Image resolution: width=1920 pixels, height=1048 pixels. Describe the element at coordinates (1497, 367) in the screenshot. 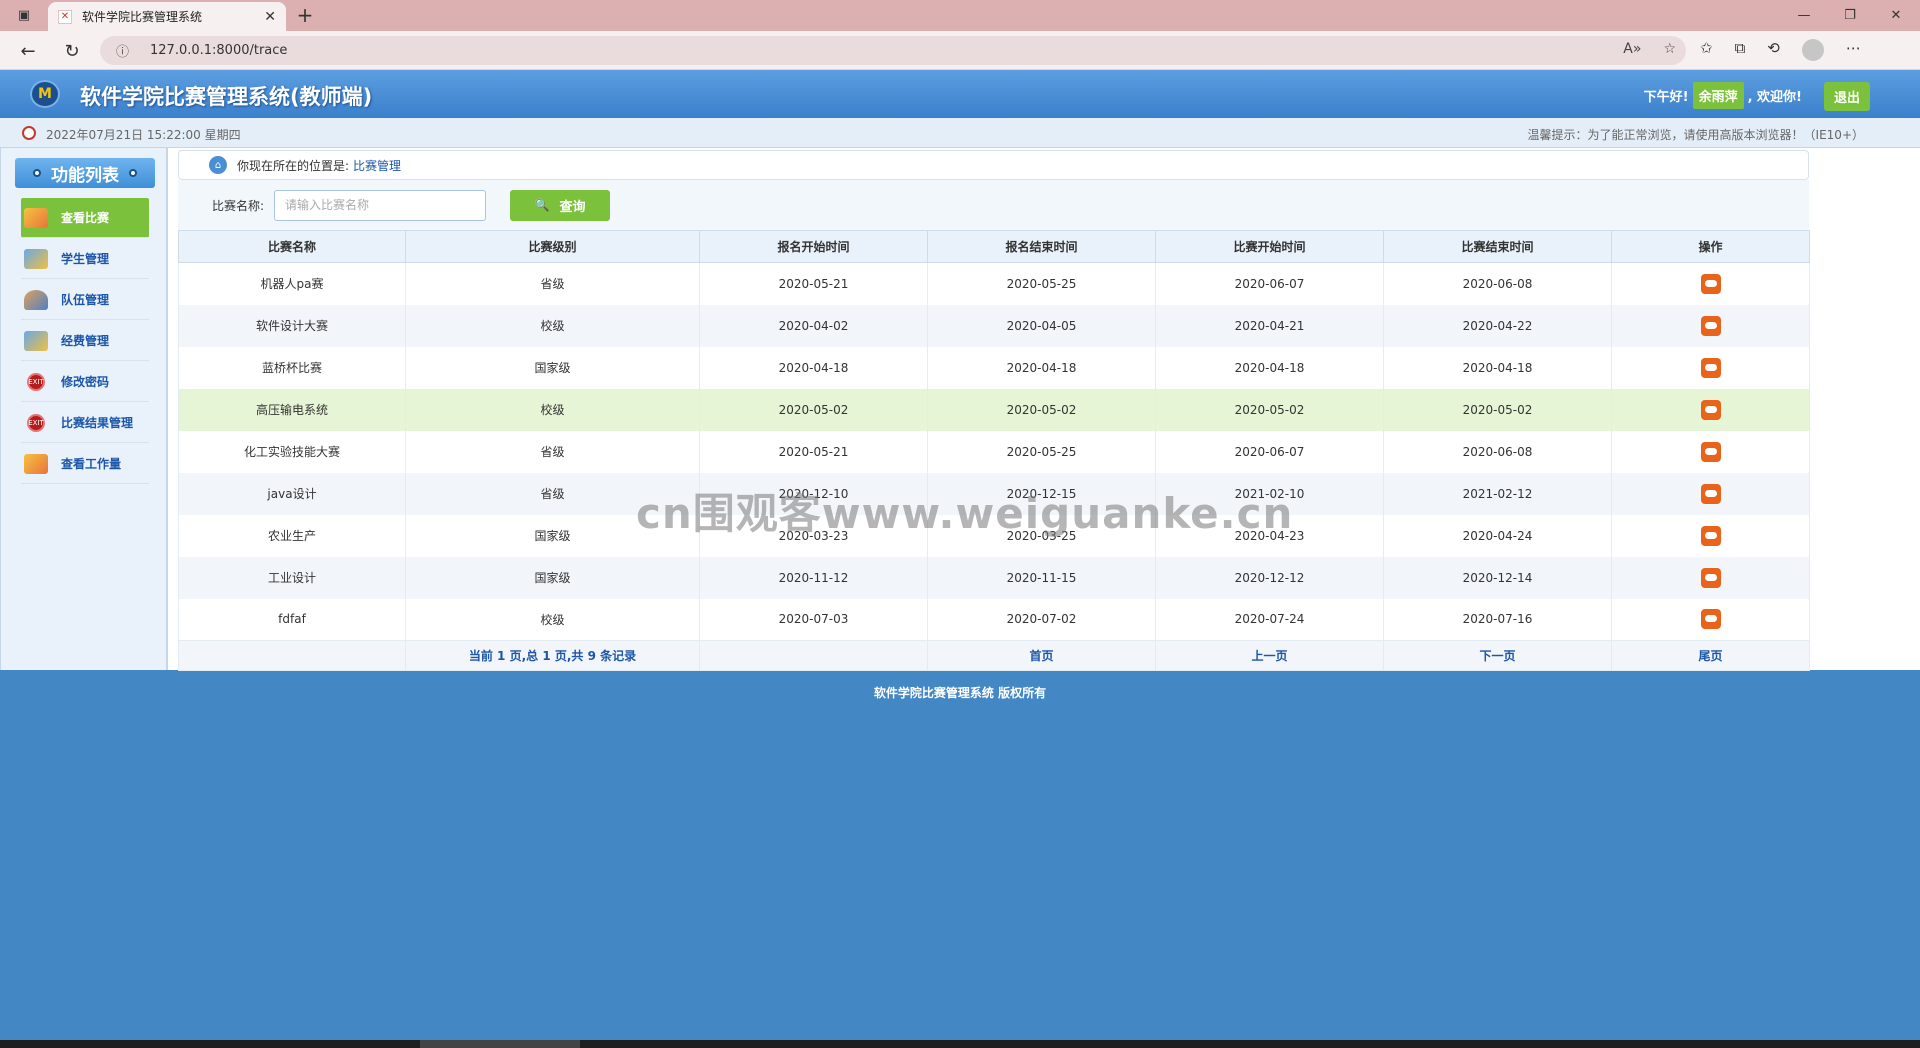

I see `cell-contest-end: 2020-04-18` at that location.